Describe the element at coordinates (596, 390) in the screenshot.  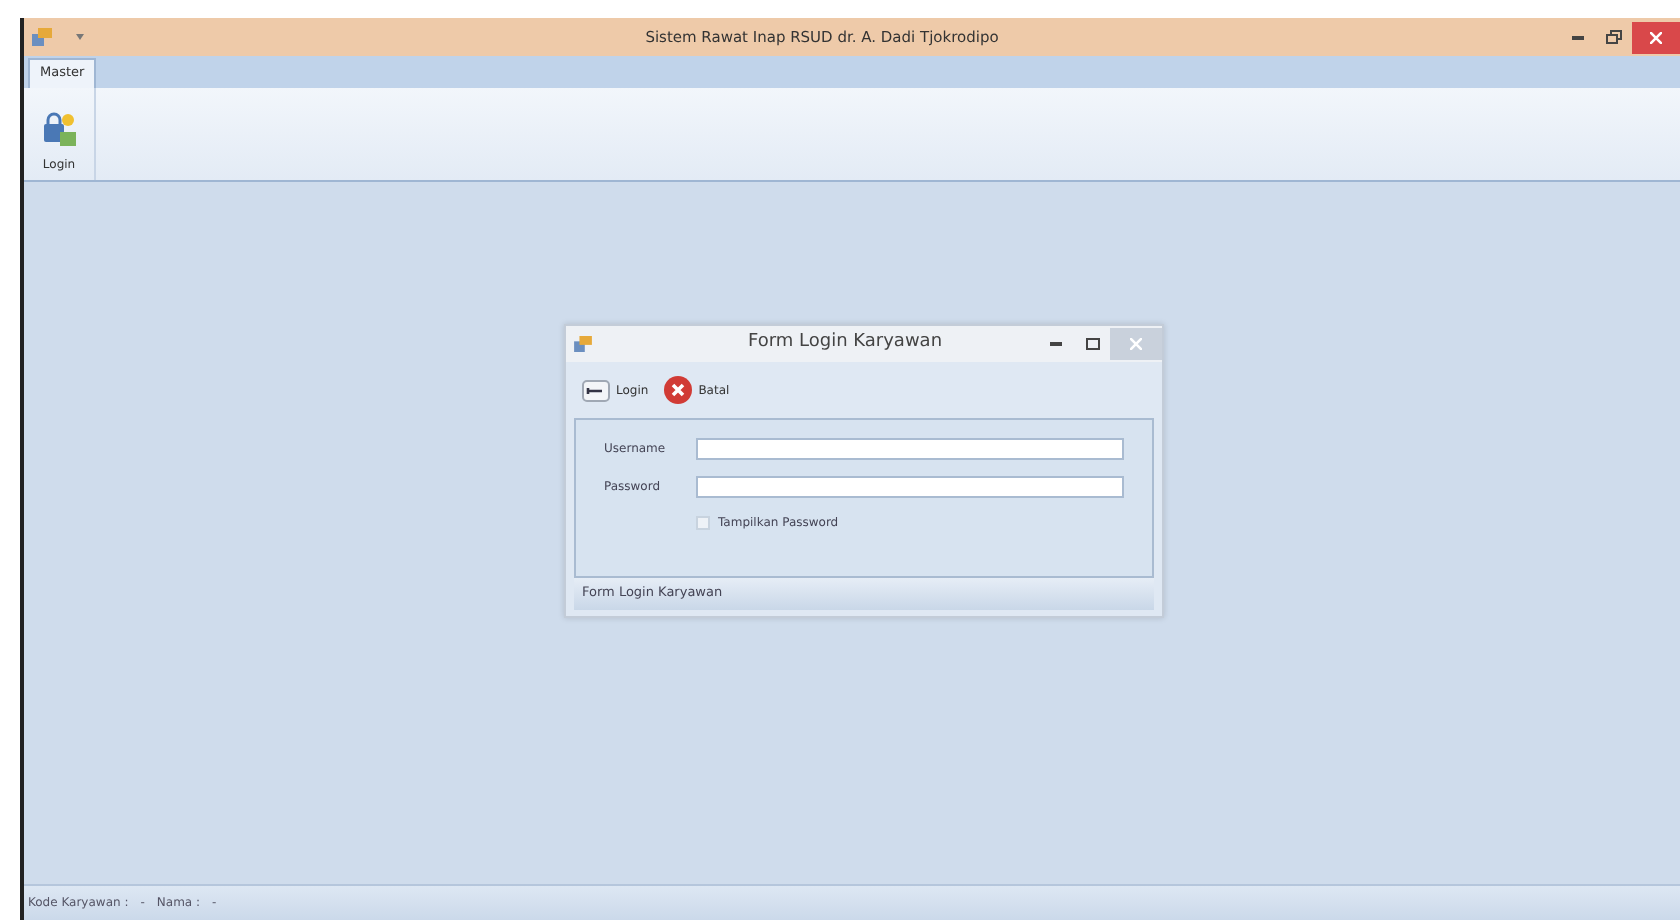
I see `key-icon` at that location.